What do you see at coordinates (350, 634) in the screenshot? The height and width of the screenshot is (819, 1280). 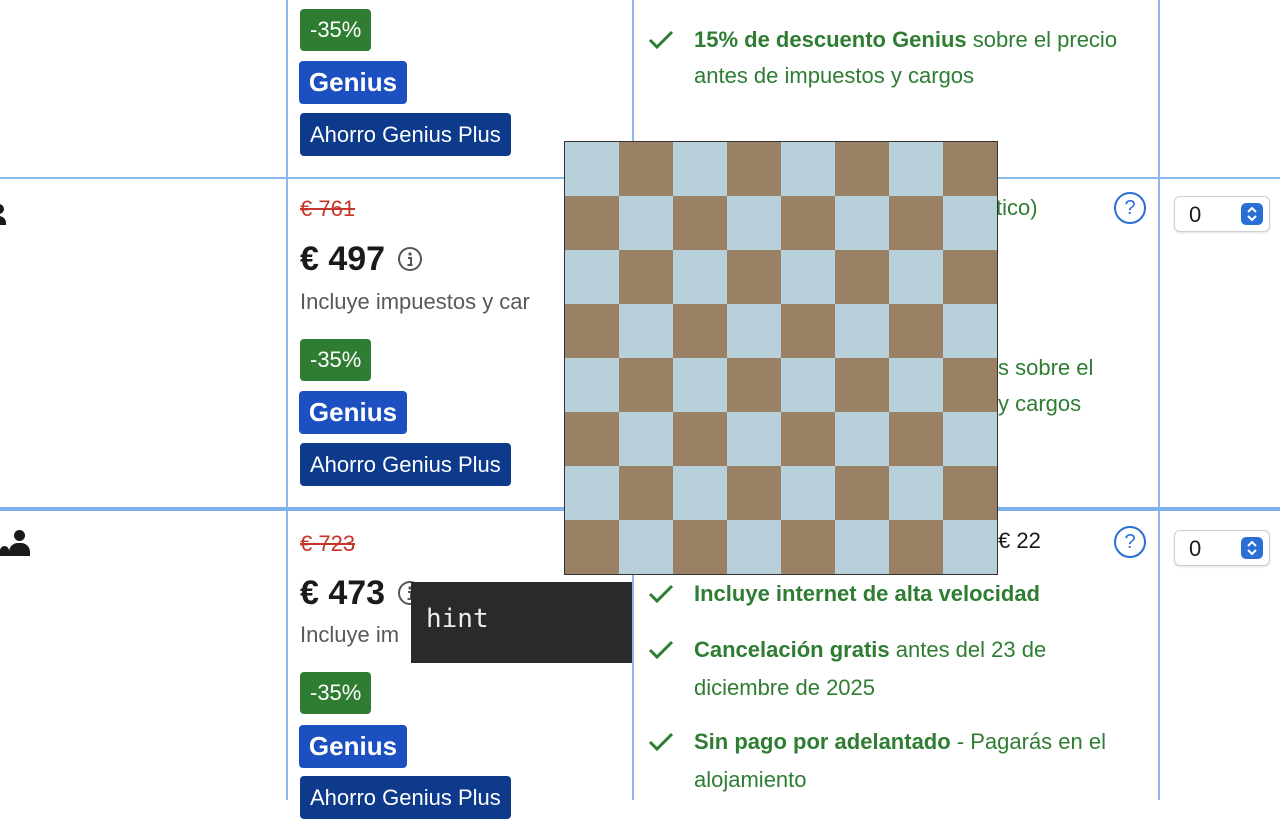 I see `taxes-note: Incluye im` at bounding box center [350, 634].